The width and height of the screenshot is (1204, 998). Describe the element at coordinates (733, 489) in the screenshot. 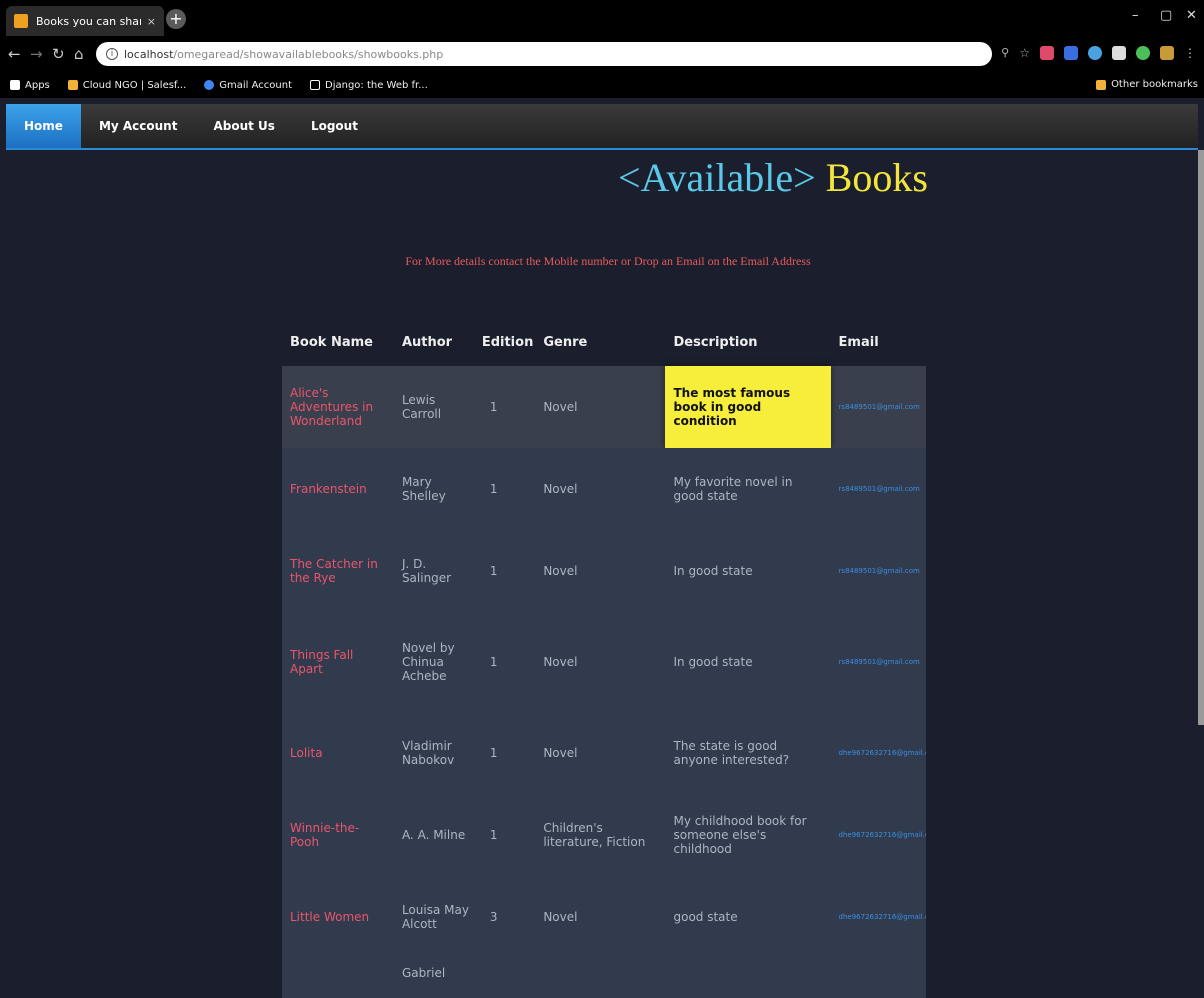

I see `description-cell: My favorite novel in good state` at that location.